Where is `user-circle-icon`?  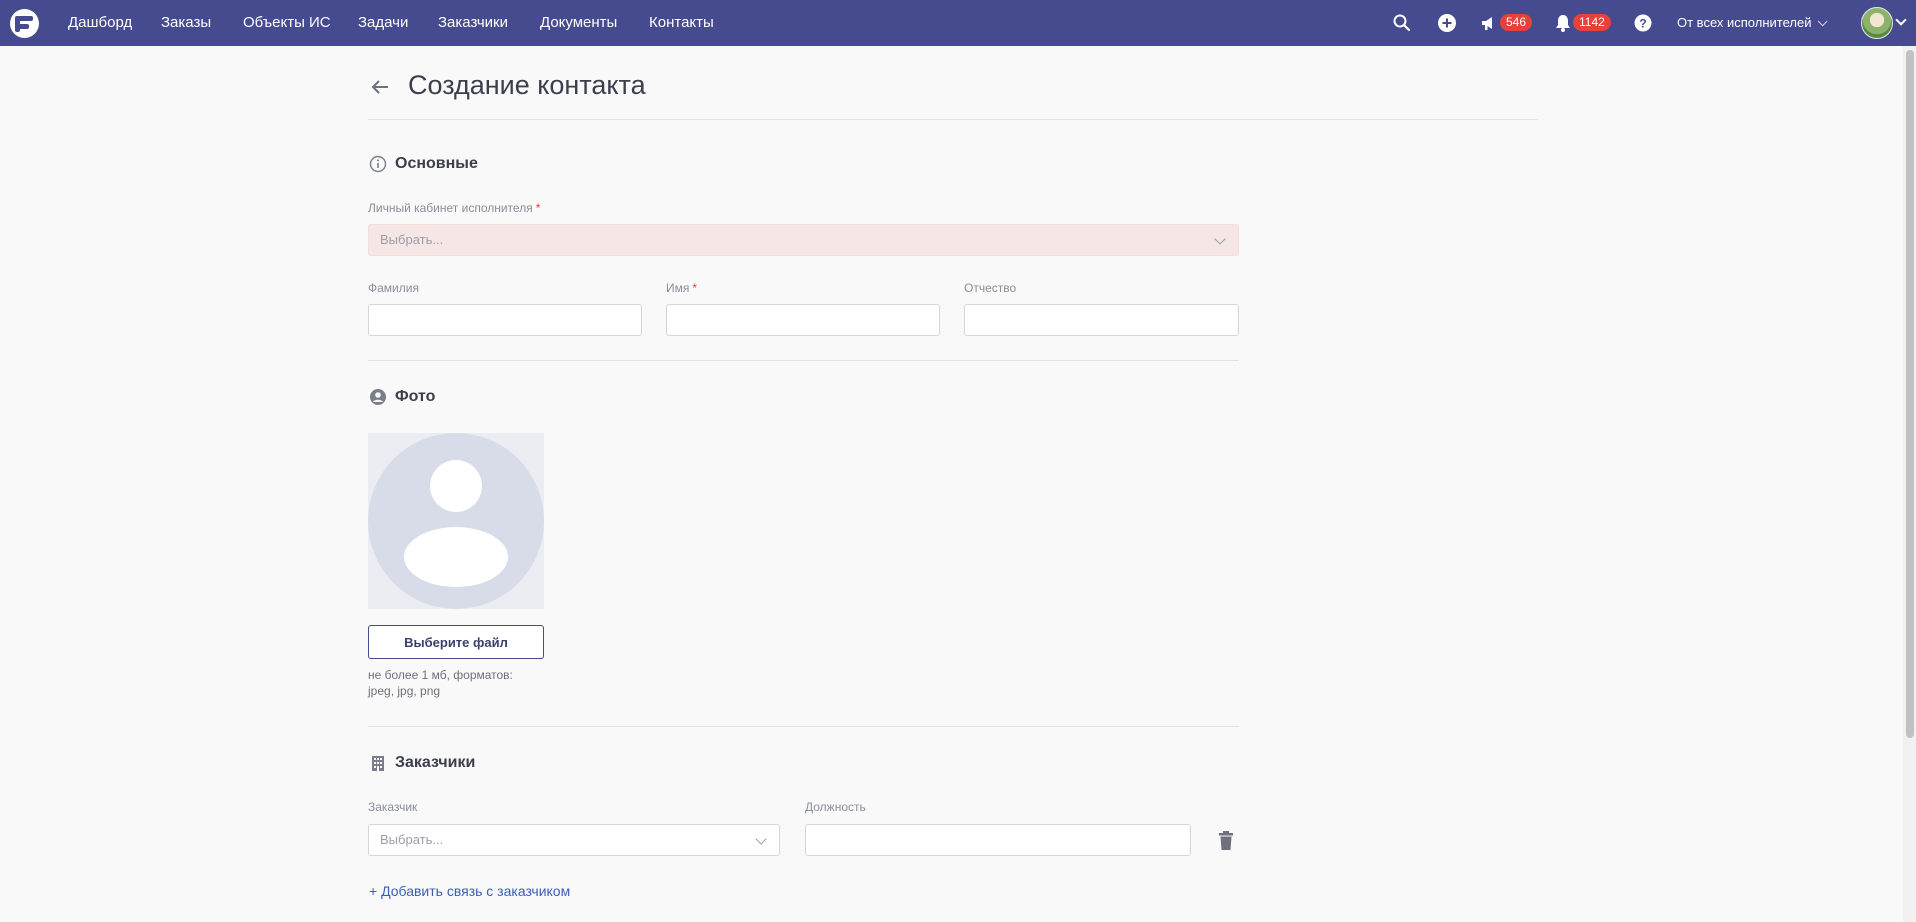
user-circle-icon is located at coordinates (378, 397).